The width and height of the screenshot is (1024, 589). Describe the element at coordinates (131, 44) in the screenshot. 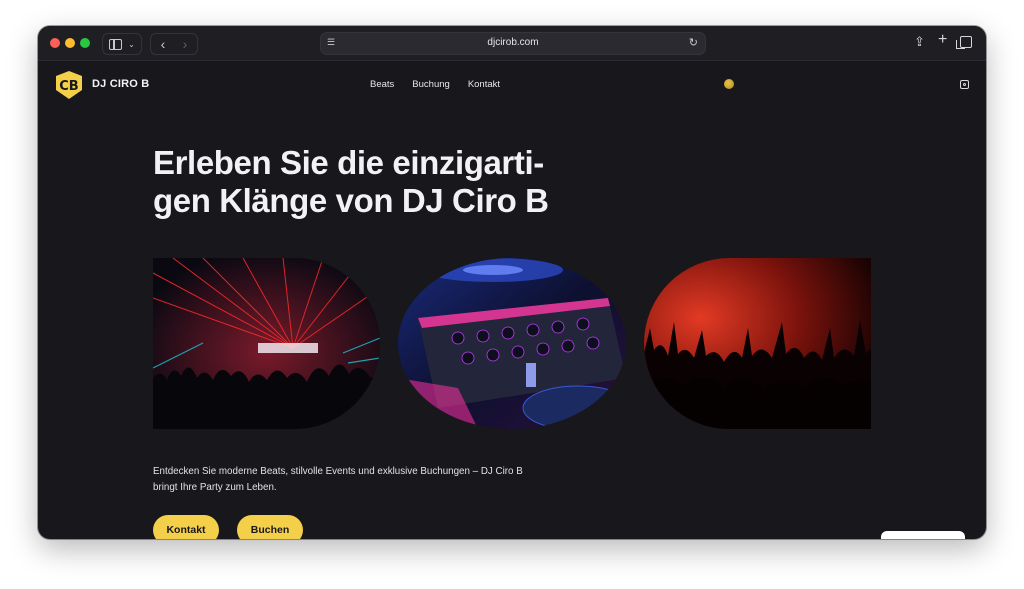

I see `chevron-down-icon: ⌄` at that location.